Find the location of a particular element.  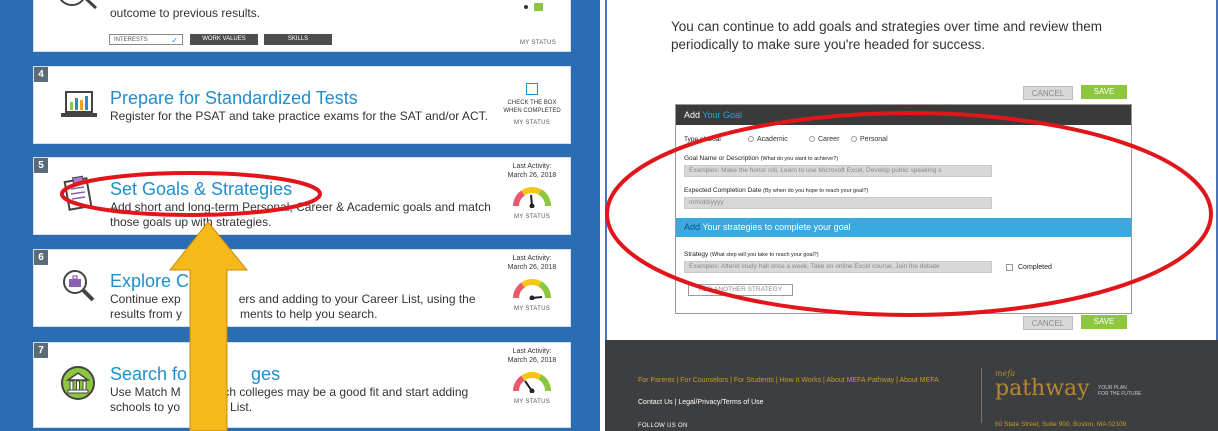

highlight-ellipse is located at coordinates (191, 194).